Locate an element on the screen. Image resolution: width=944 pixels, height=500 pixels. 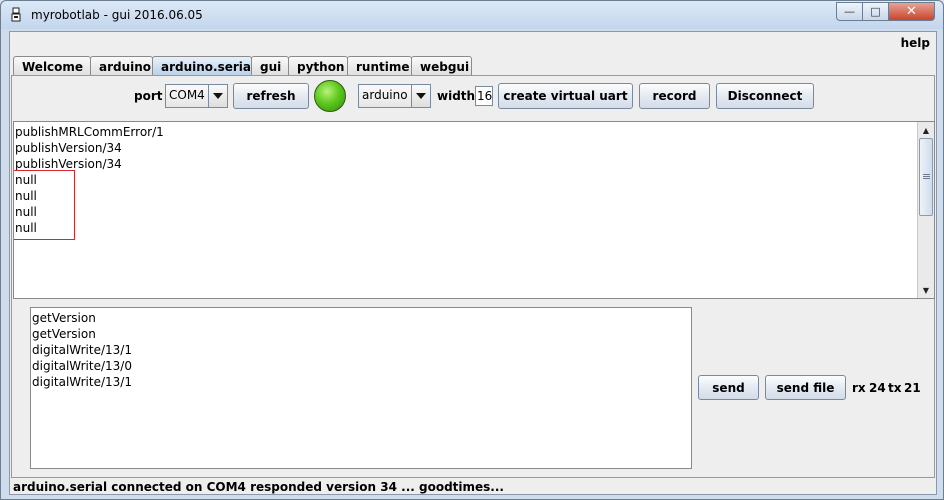
maximize-icon: □ is located at coordinates (875, 11).